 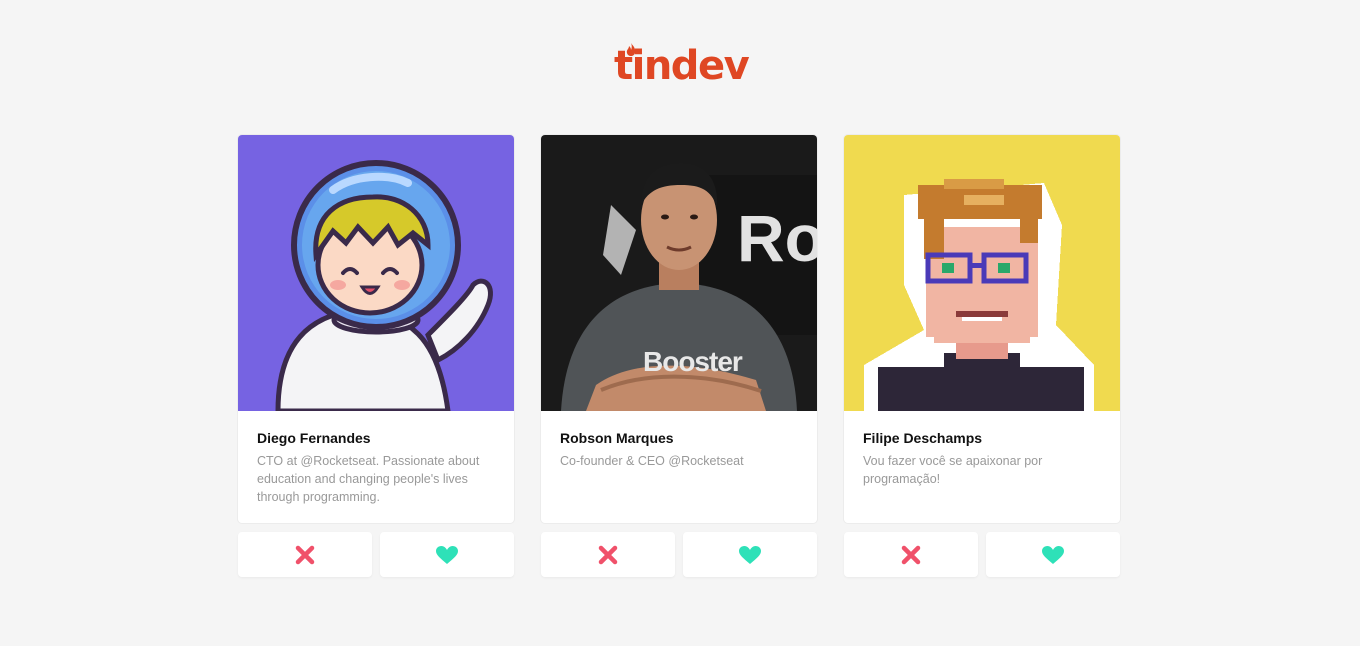 I want to click on background-sign-text: Ro, so click(x=777, y=238).